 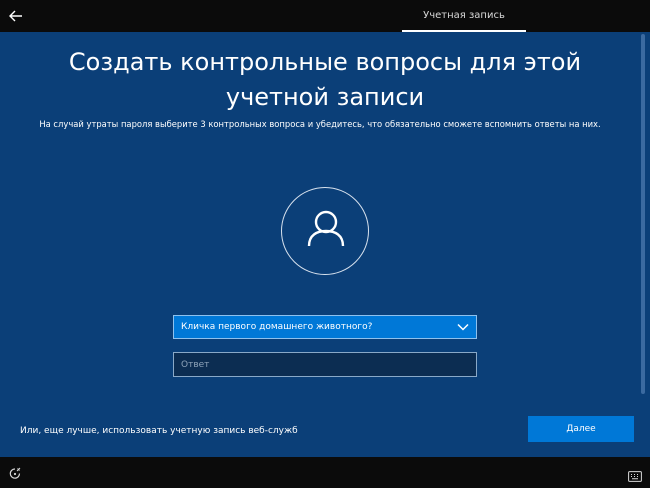 I want to click on security-question-select: Кличка первого домашнего животного?, so click(x=325, y=327).